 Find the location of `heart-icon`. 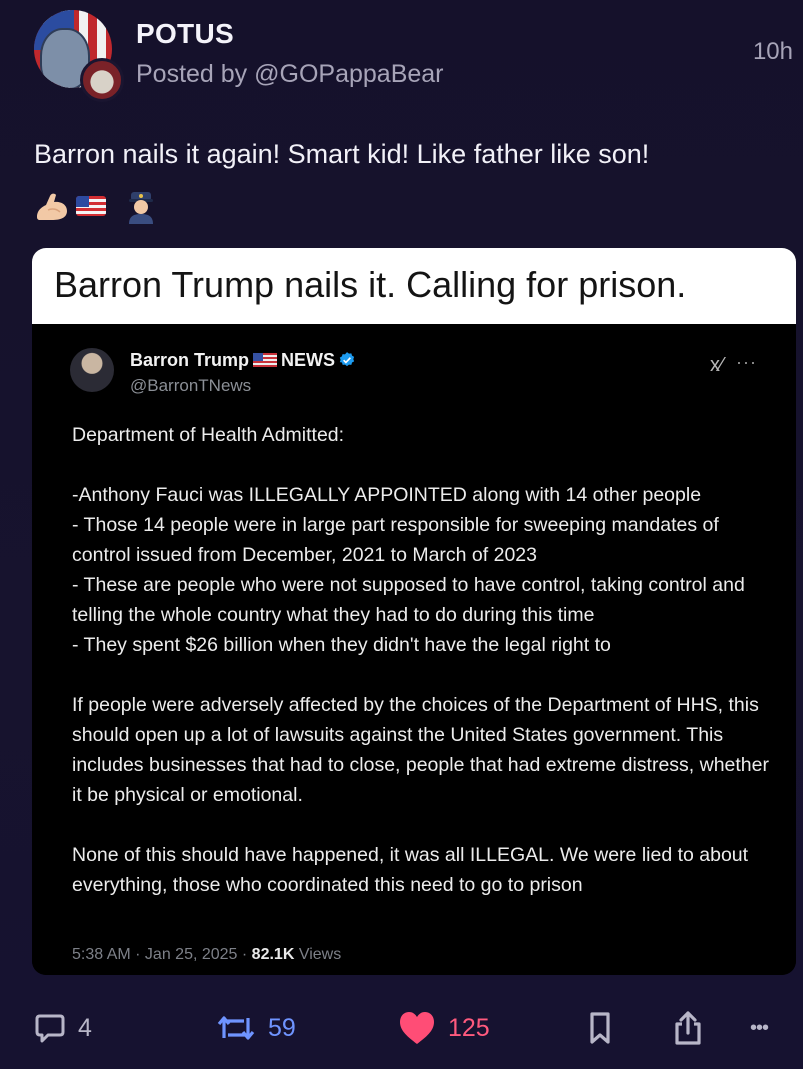

heart-icon is located at coordinates (417, 1028).